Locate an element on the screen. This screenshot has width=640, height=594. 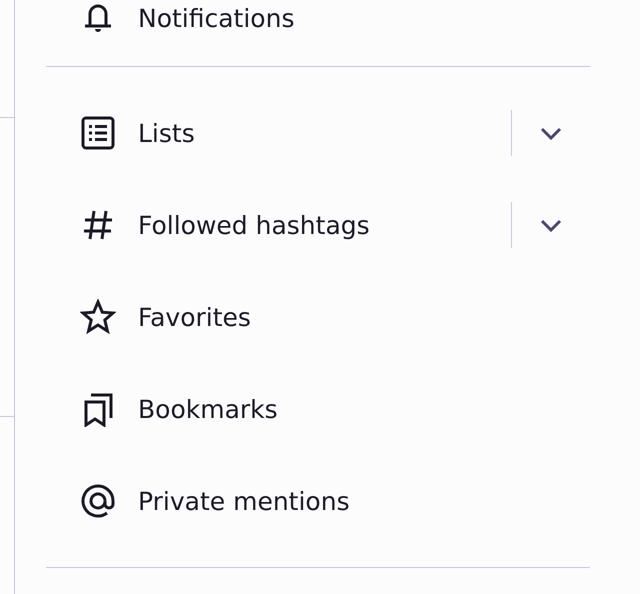
nav-link: Favorites is located at coordinates (318, 317).